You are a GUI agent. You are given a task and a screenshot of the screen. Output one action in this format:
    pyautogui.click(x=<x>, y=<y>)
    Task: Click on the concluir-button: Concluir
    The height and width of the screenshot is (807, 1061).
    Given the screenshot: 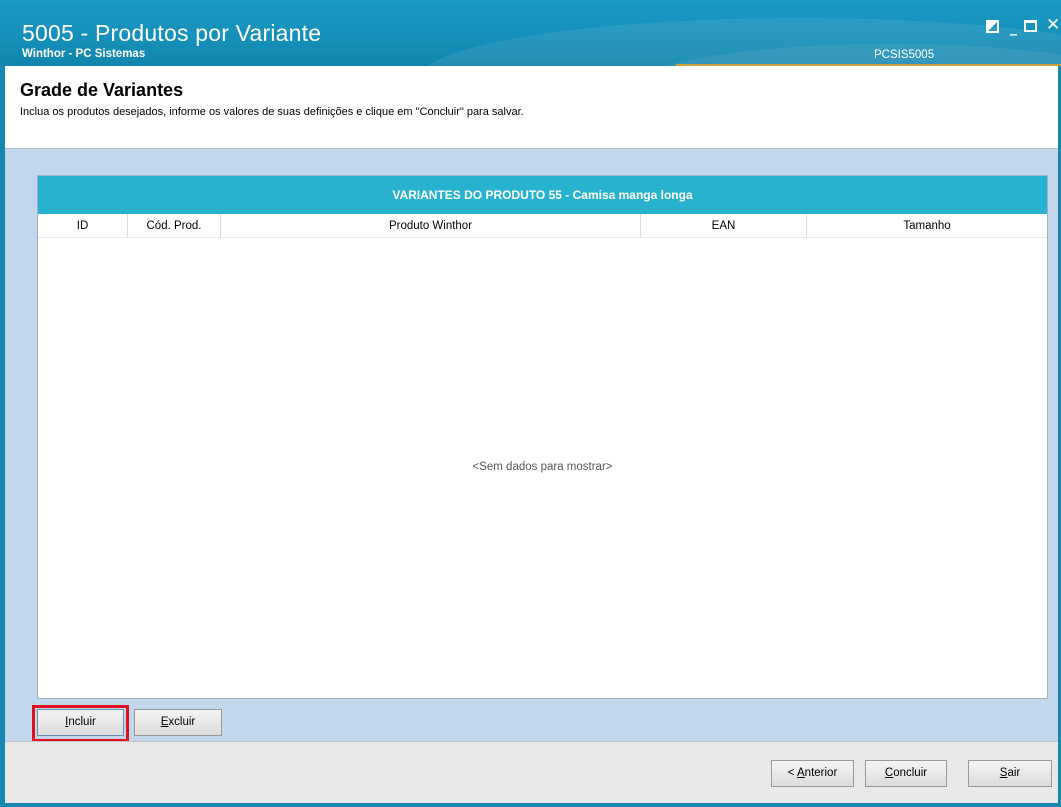 What is the action you would take?
    pyautogui.click(x=906, y=773)
    